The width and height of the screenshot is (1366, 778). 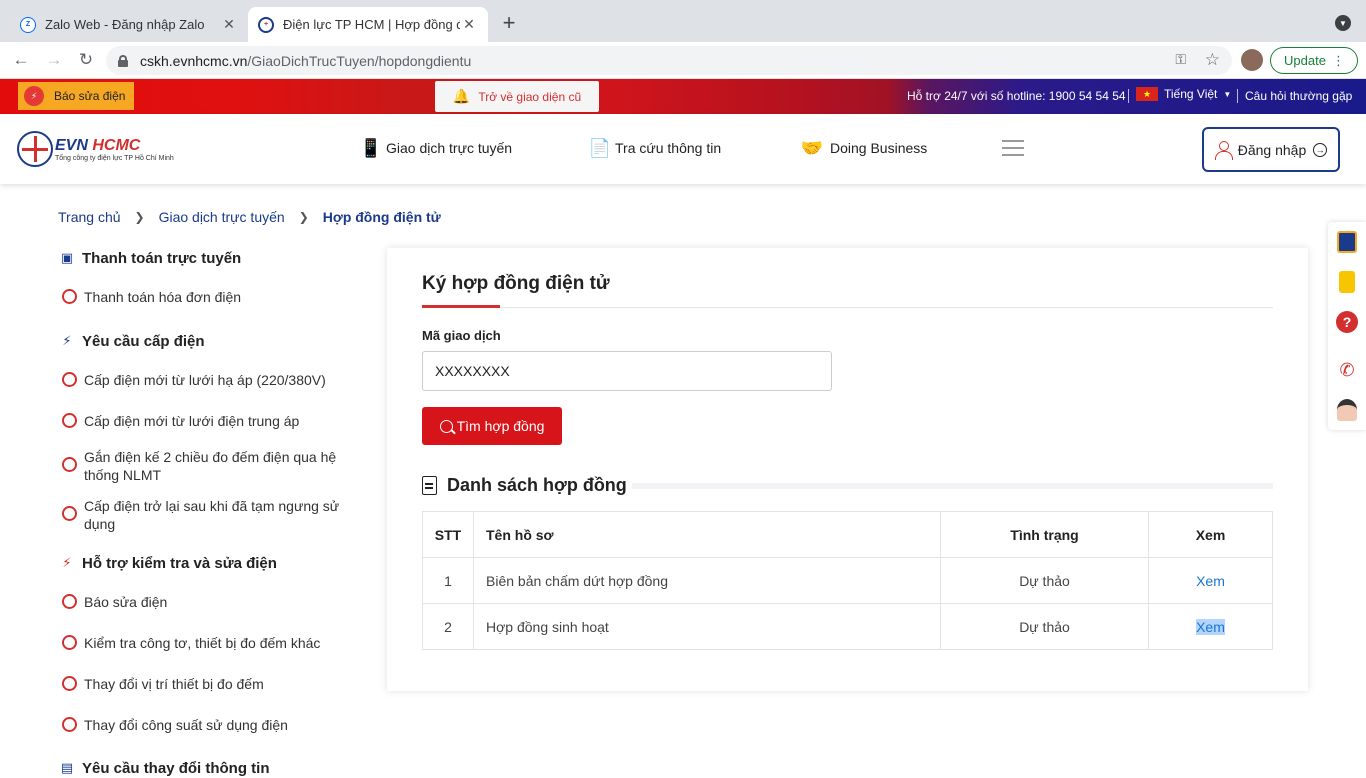 I want to click on browser-tab-zalo: Z Zalo Web - Đăng nhập Zalo ✕, so click(x=129, y=24).